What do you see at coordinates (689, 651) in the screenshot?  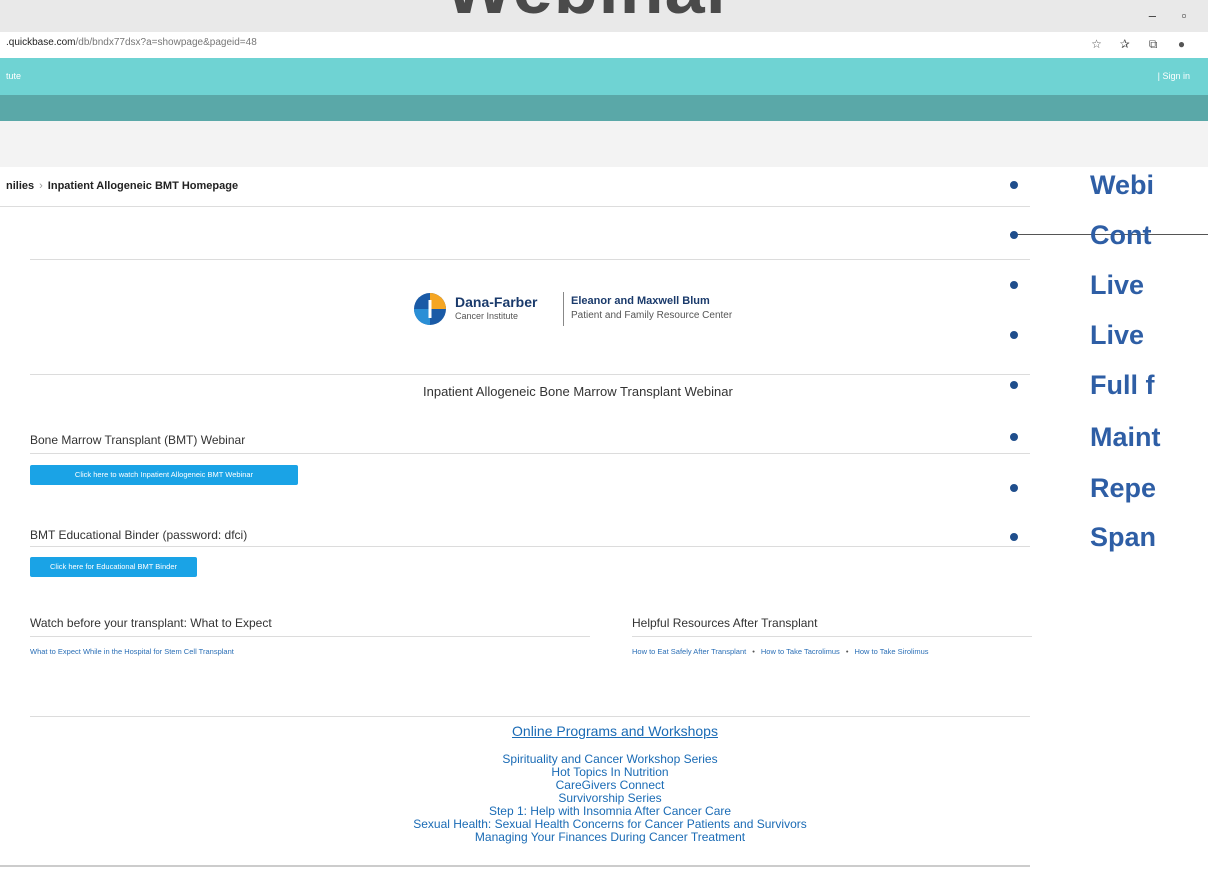 I see `eat-safely-link: How to Eat Safely After Transplant` at bounding box center [689, 651].